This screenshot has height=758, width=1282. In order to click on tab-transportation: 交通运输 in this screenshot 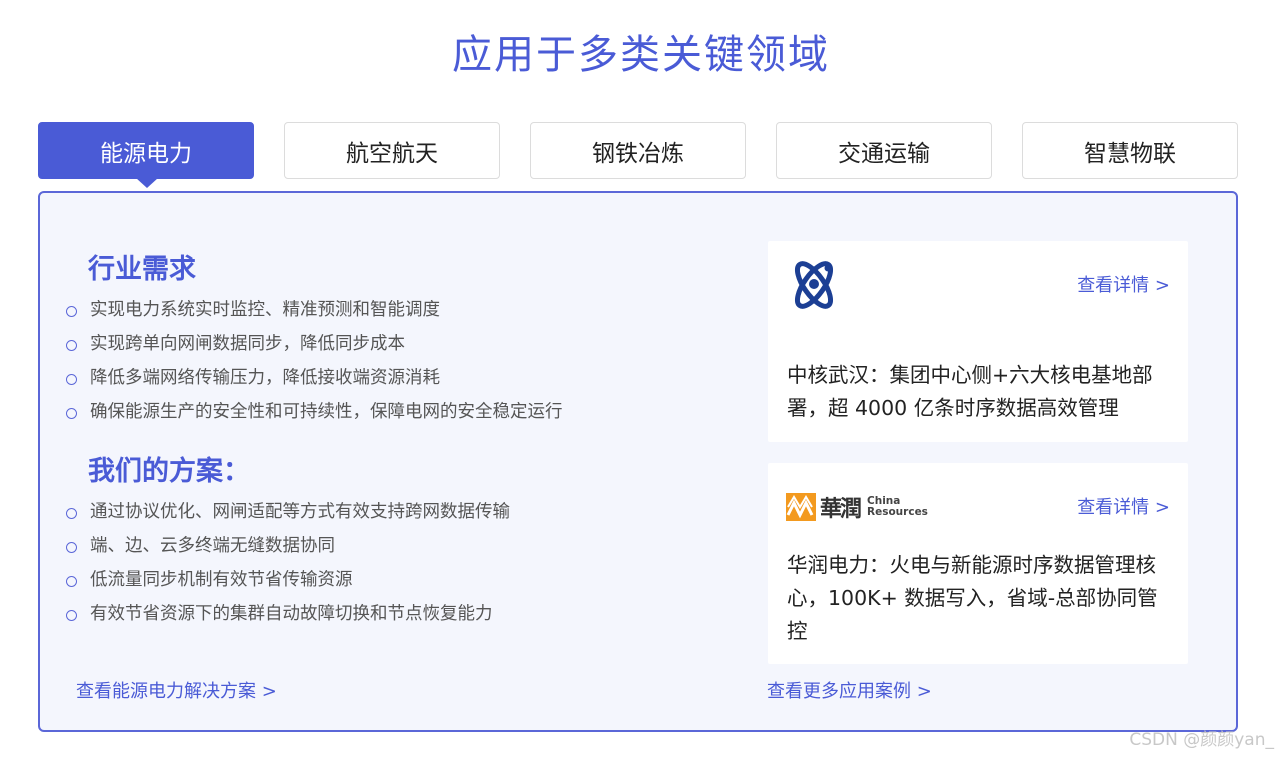, I will do `click(884, 150)`.